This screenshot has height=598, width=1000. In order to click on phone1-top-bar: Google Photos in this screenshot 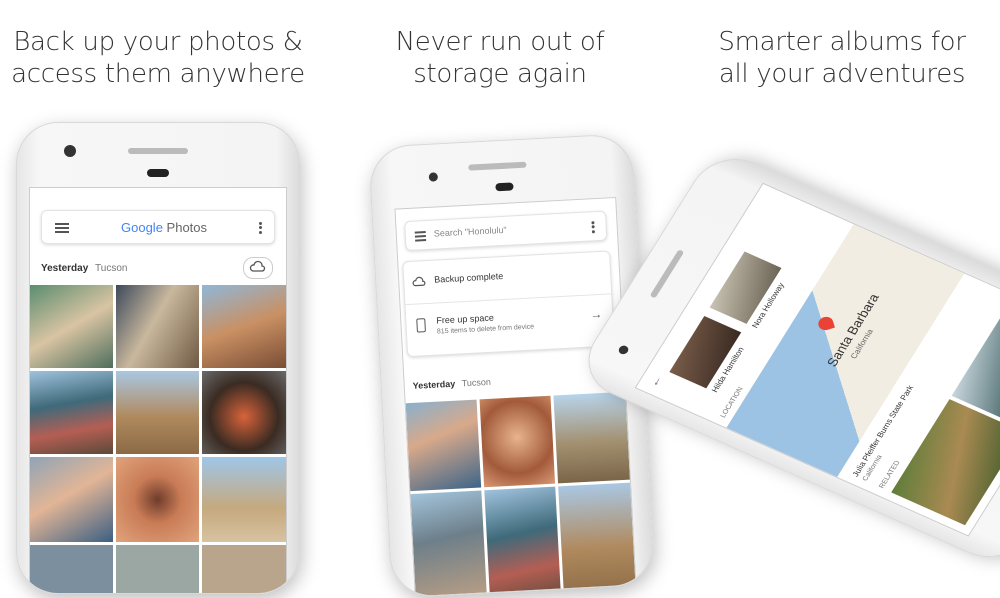, I will do `click(158, 227)`.